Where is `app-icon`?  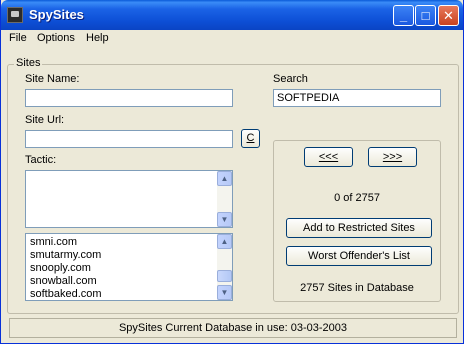
app-icon is located at coordinates (15, 15).